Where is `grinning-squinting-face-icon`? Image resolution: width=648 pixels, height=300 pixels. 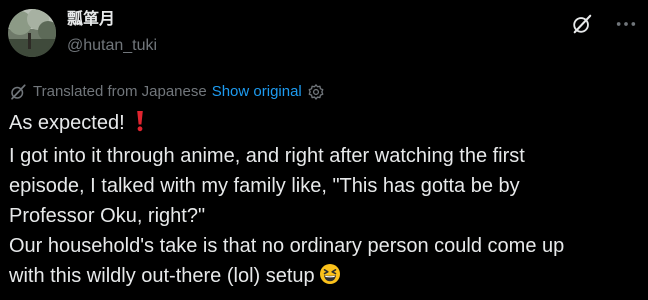
grinning-squinting-face-icon is located at coordinates (330, 278).